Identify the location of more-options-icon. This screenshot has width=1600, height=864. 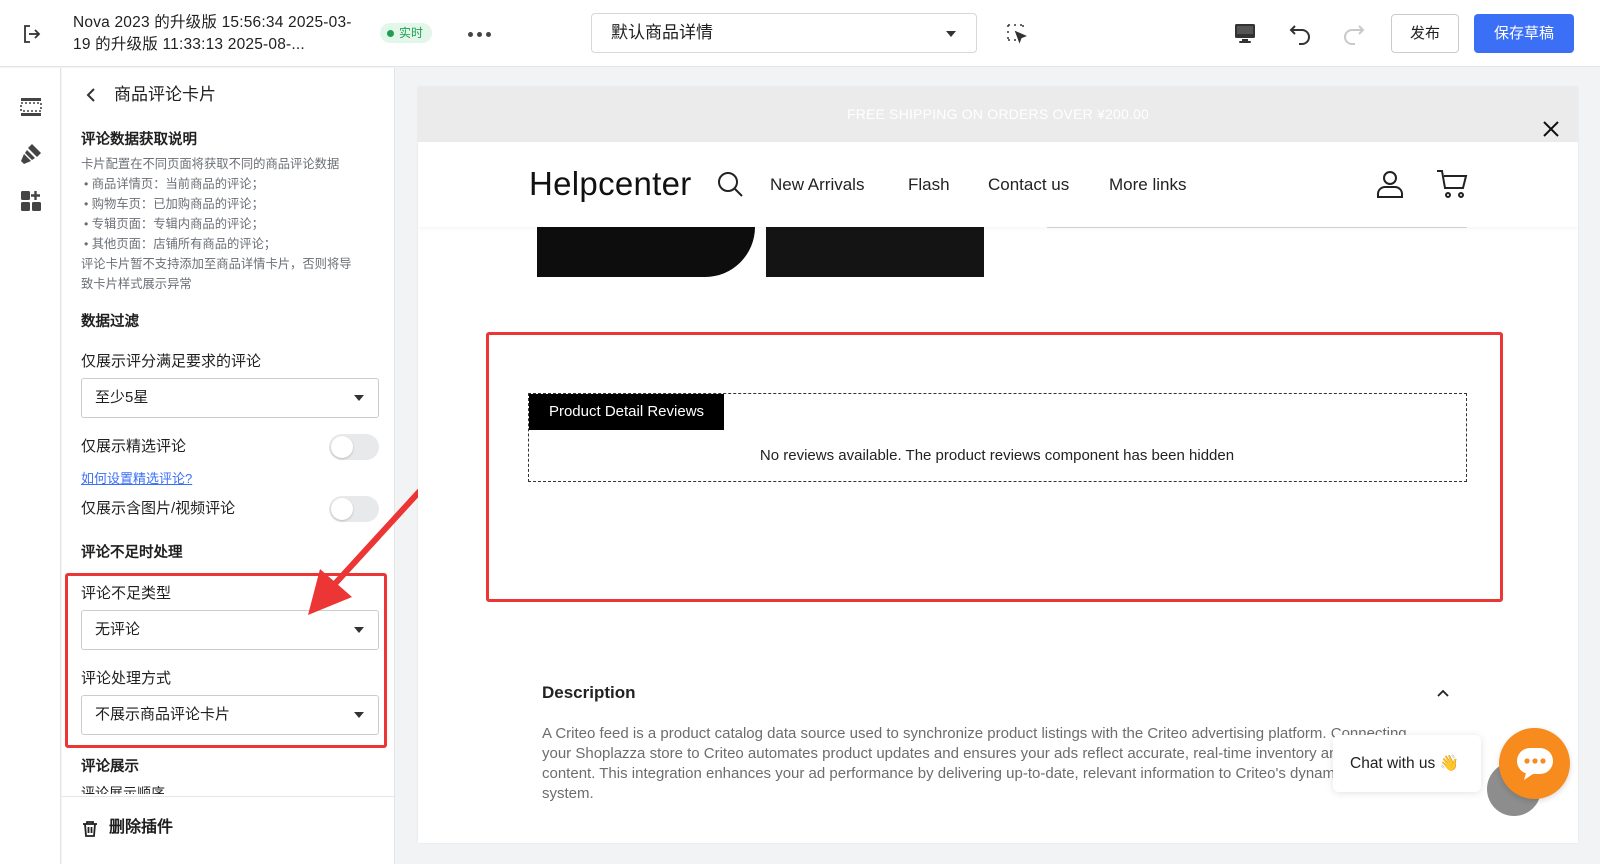
(481, 34).